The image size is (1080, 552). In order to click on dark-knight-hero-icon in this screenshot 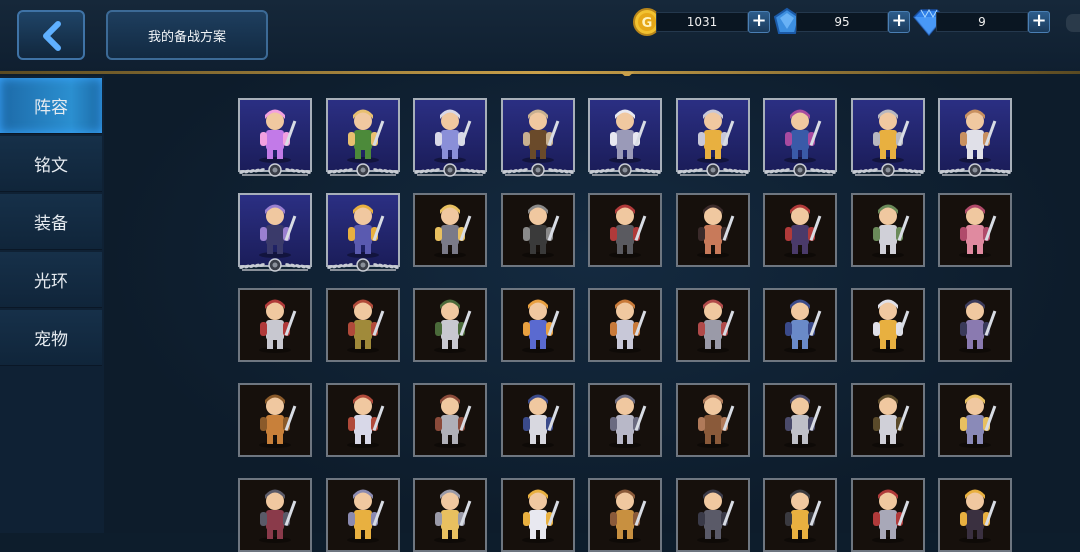, I will do `click(278, 231)`.